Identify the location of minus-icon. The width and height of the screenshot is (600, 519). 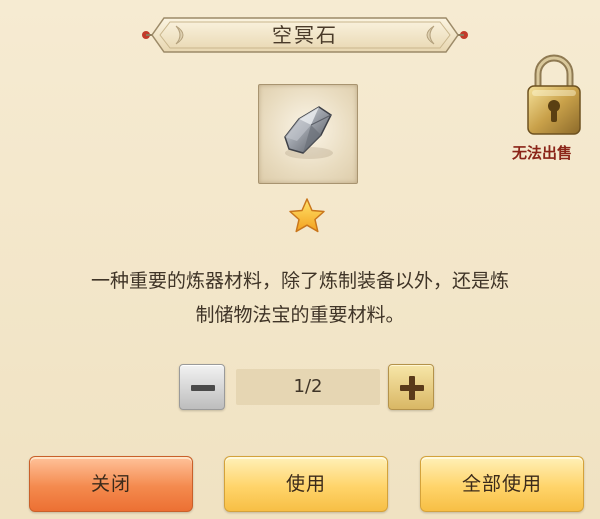
(203, 388).